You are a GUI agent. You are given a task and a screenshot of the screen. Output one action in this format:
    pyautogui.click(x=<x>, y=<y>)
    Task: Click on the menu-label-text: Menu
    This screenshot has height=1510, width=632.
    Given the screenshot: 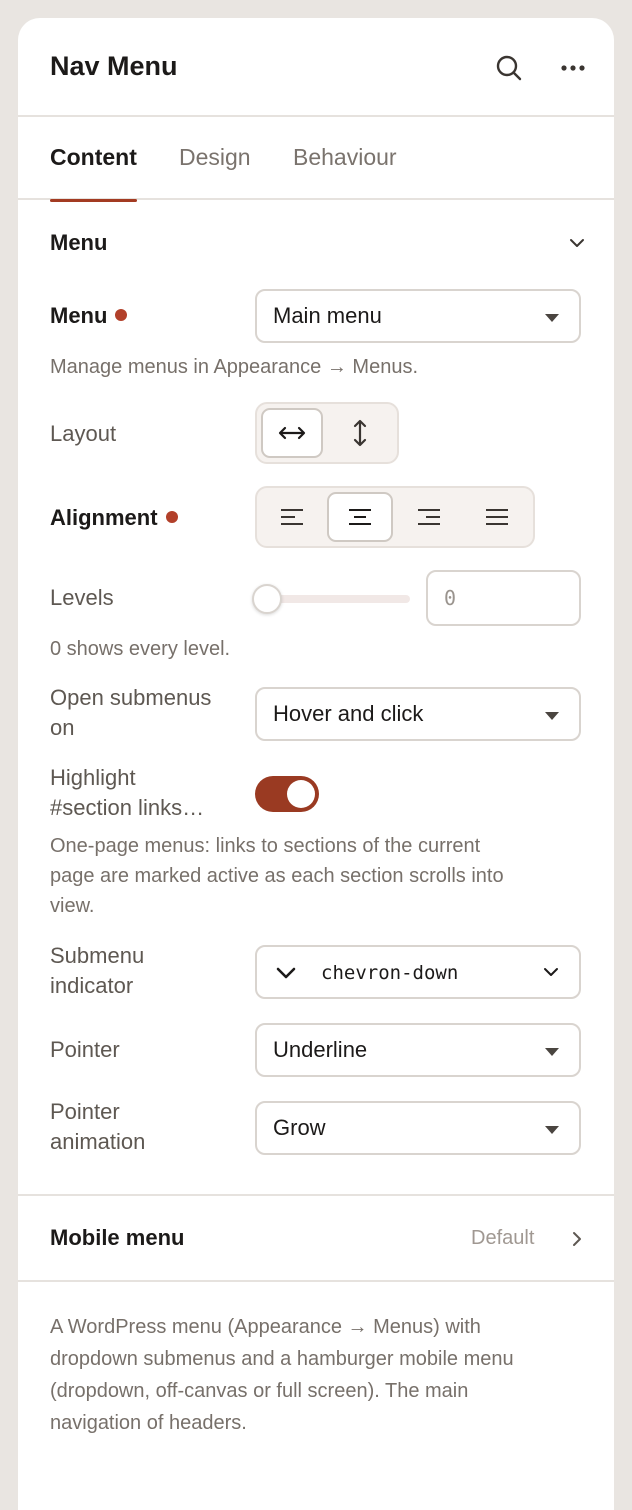 What is the action you would take?
    pyautogui.click(x=79, y=315)
    